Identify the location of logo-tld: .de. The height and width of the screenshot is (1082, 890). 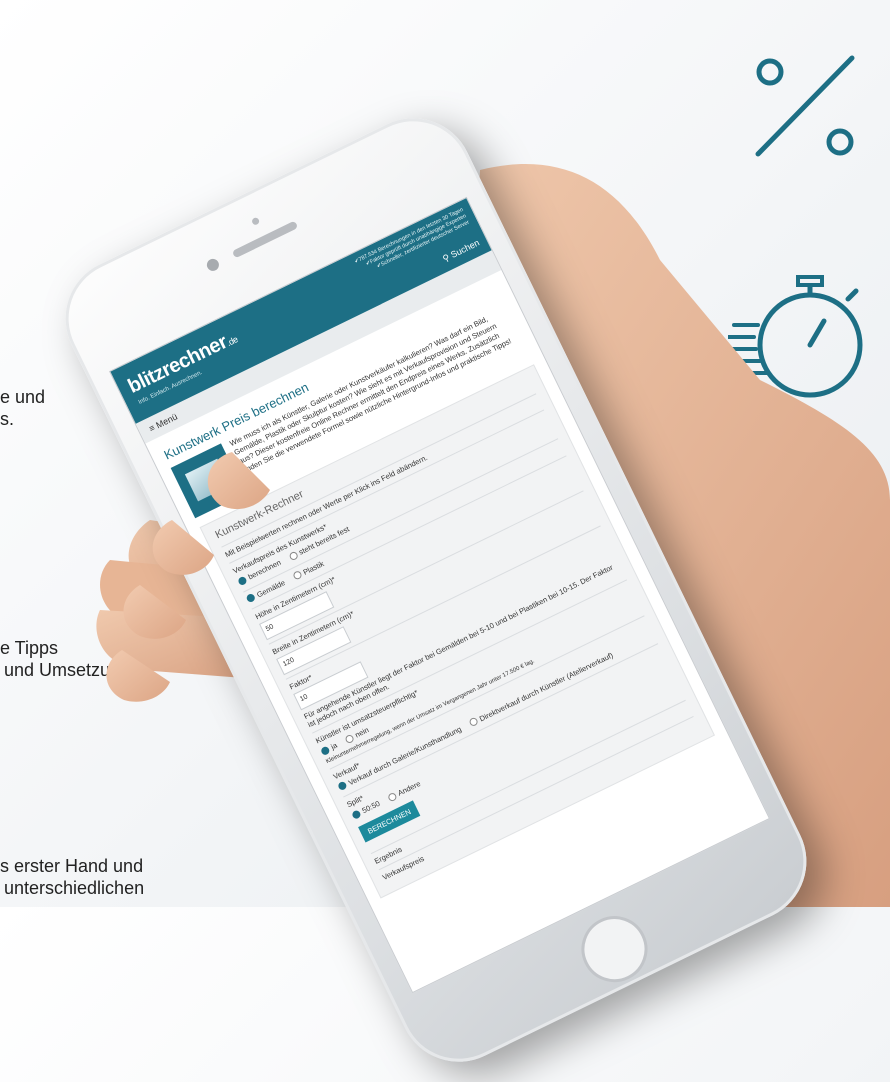
(232, 341).